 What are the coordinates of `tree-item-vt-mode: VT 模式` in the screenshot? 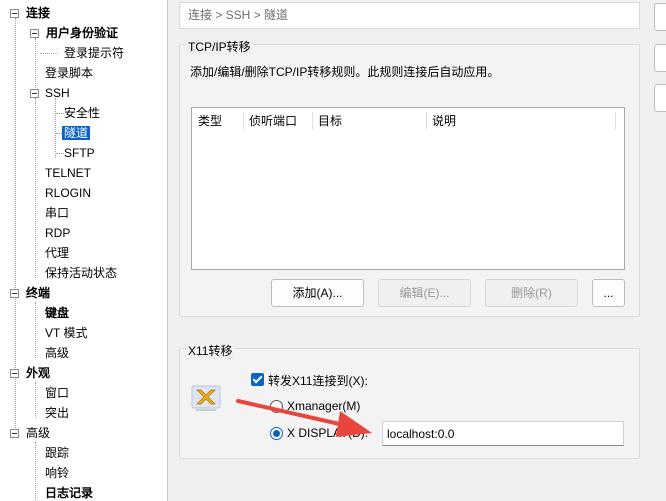 It's located at (66, 333).